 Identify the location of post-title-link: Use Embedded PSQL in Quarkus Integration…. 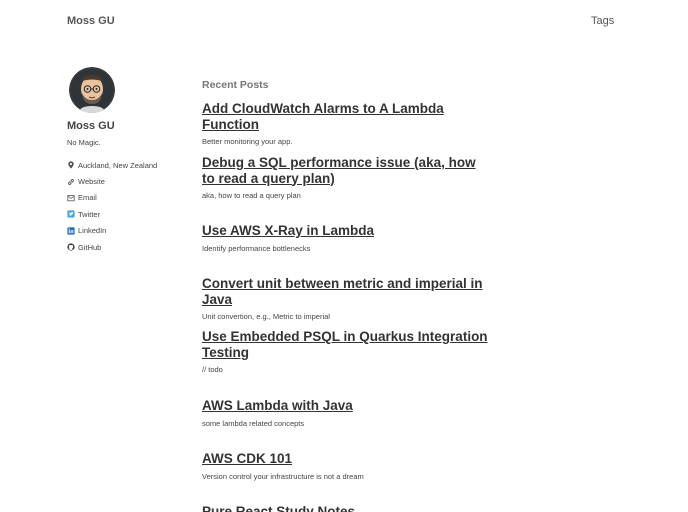
(347, 344).